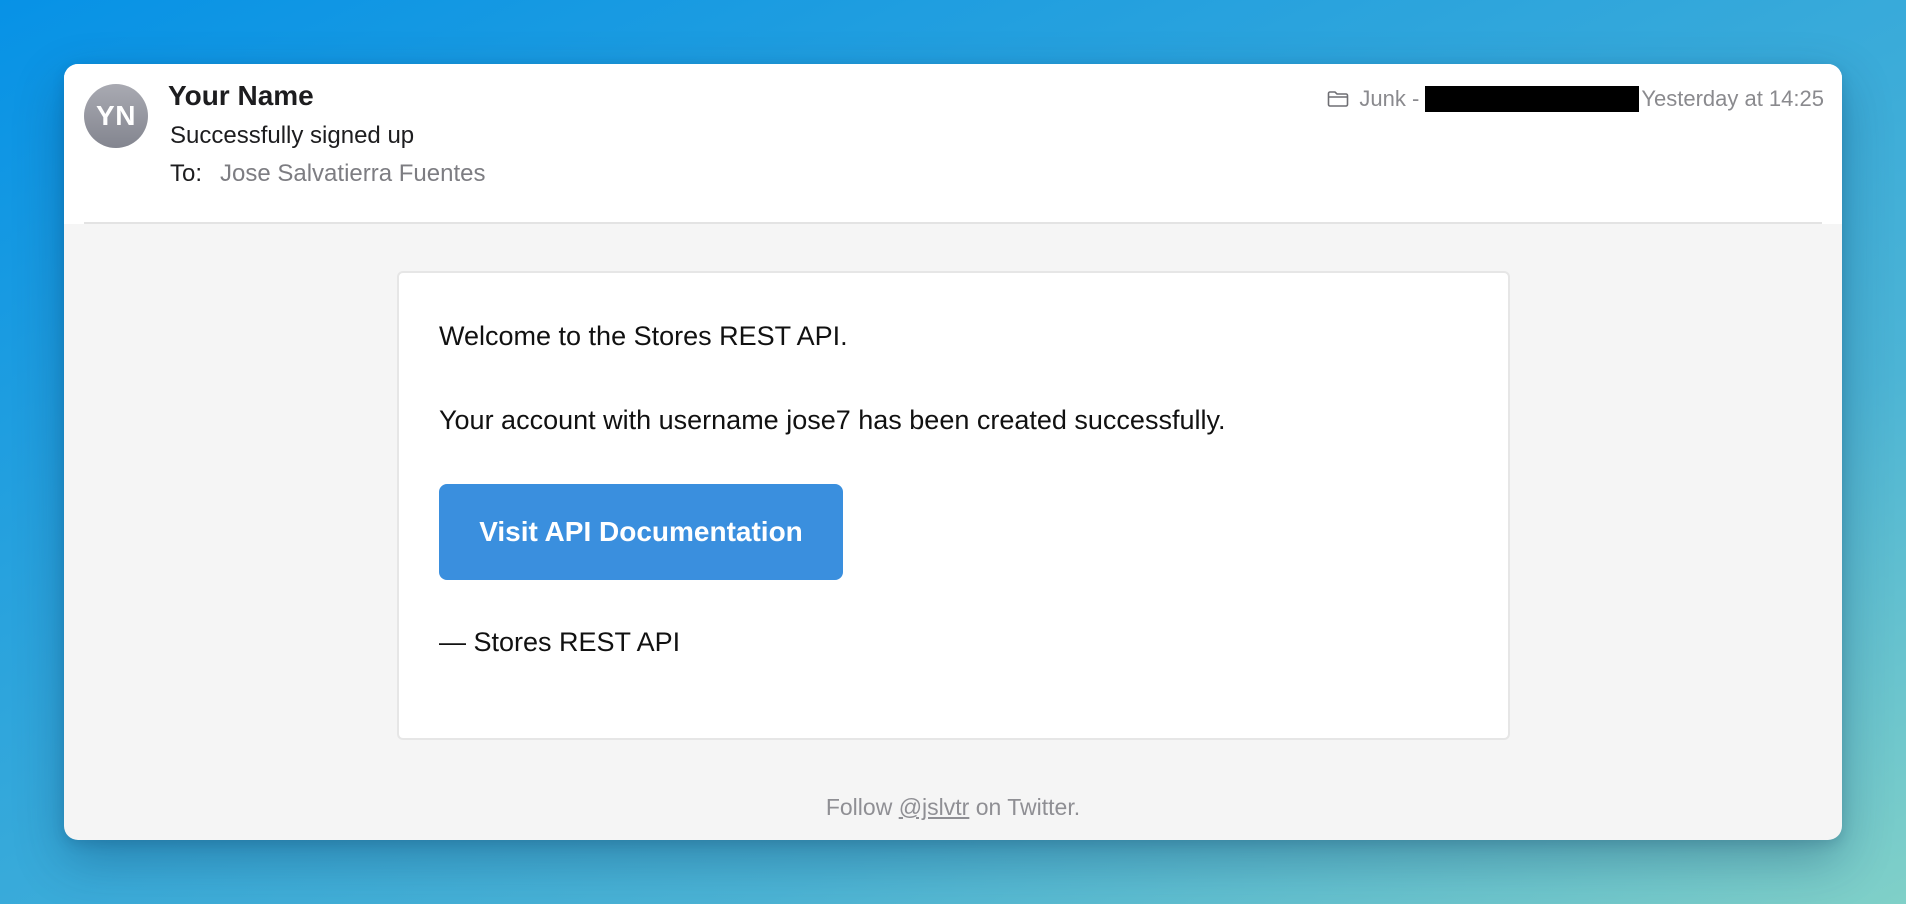 Image resolution: width=1906 pixels, height=904 pixels. What do you see at coordinates (116, 116) in the screenshot?
I see `sender-avatar: YN` at bounding box center [116, 116].